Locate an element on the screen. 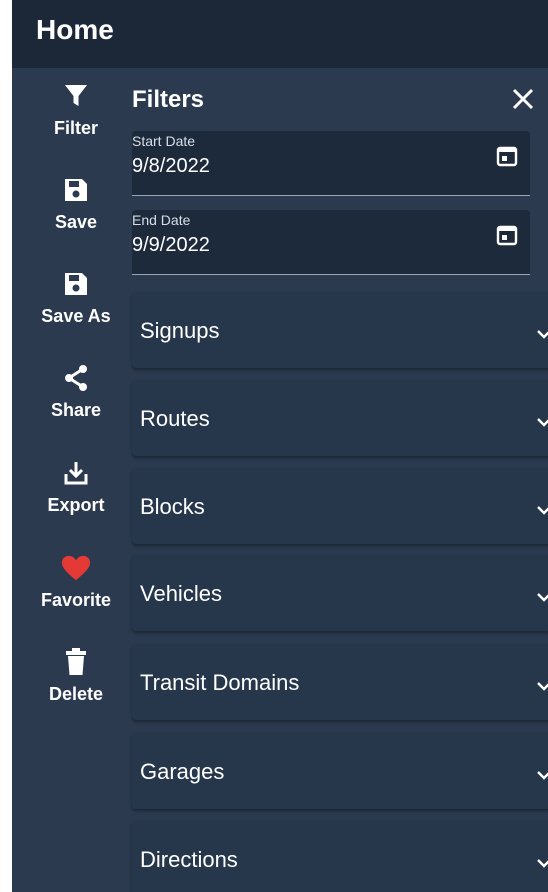 This screenshot has height=892, width=548. save-icon is located at coordinates (76, 190).